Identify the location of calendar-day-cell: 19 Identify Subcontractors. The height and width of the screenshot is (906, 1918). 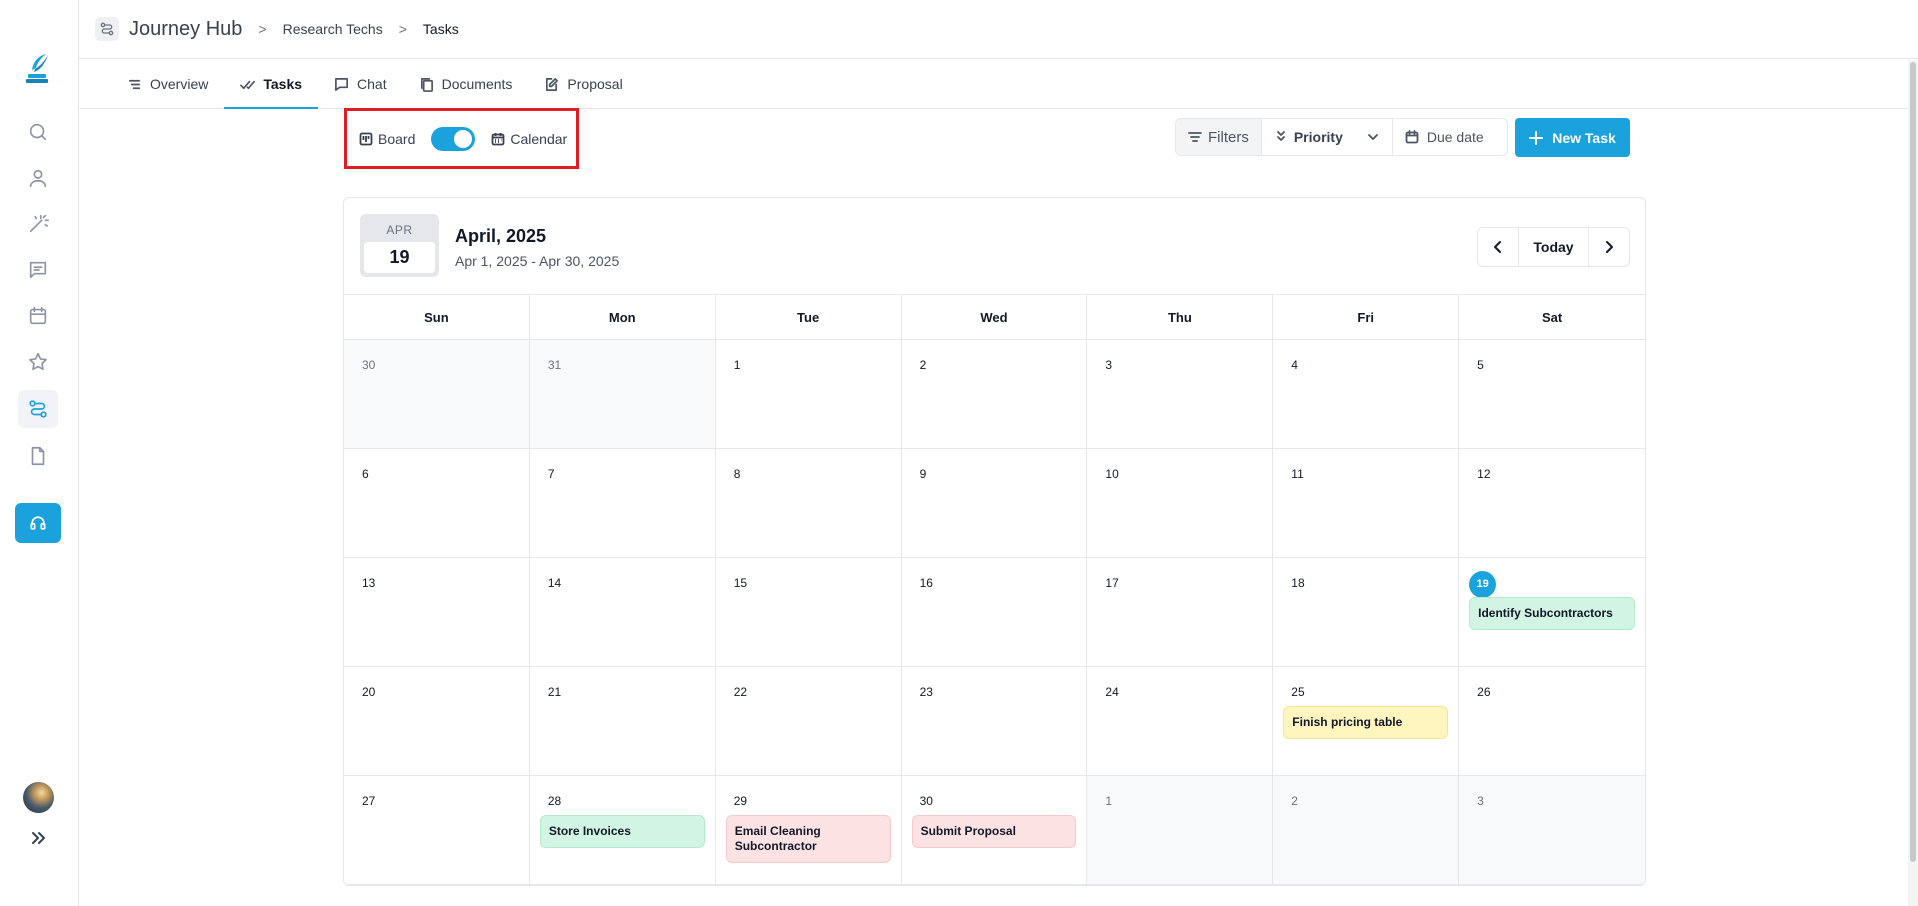
(1552, 612).